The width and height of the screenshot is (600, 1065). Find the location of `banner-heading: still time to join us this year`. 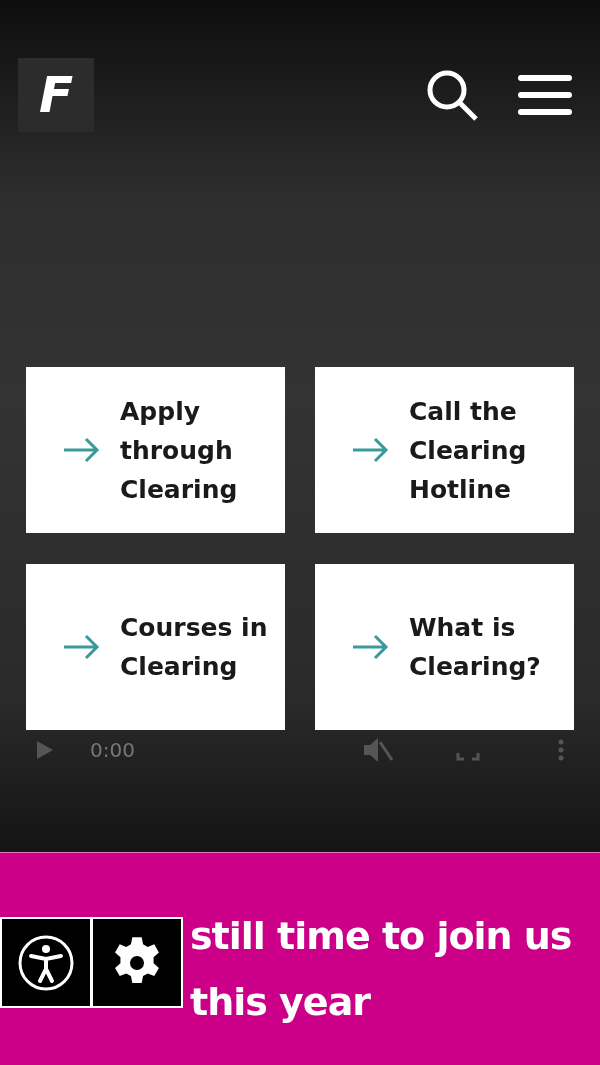

banner-heading: still time to join us this year is located at coordinates (381, 969).